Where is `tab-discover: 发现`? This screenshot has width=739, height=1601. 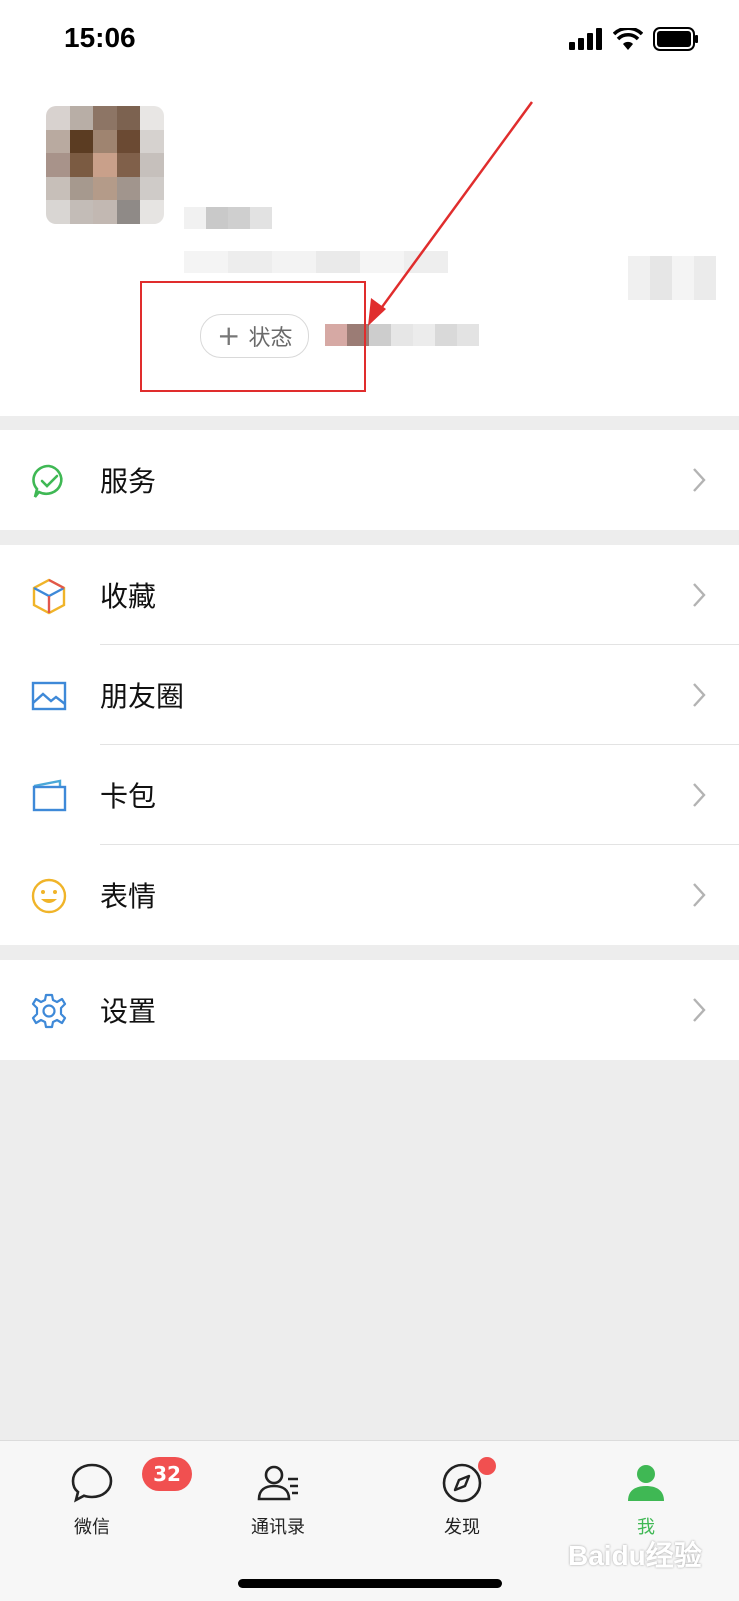
tab-discover: 发现 is located at coordinates (462, 1498).